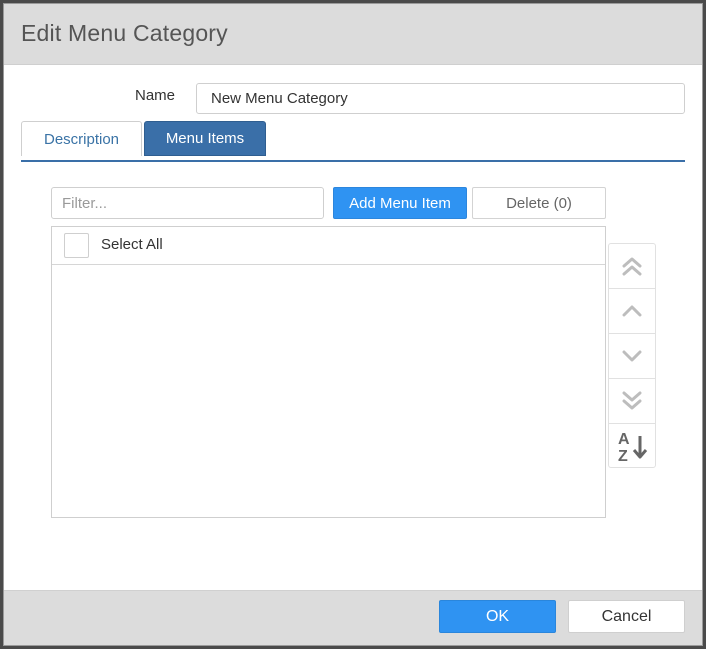  Describe the element at coordinates (205, 138) in the screenshot. I see `tab-menu-items: Menu Items` at that location.